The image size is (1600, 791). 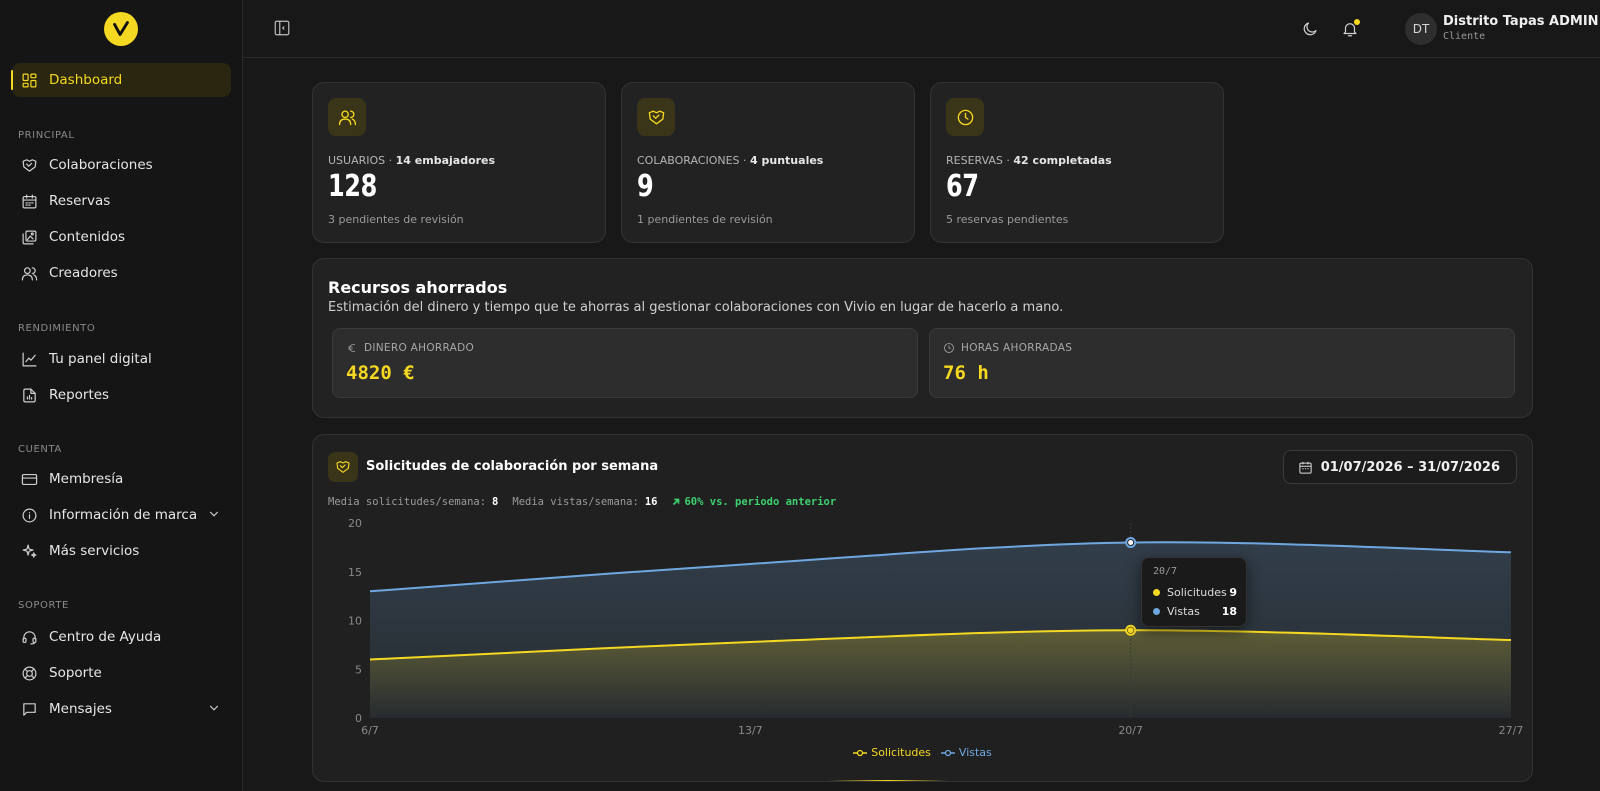 What do you see at coordinates (86, 479) in the screenshot?
I see `sidebar-item-label: Membresía` at bounding box center [86, 479].